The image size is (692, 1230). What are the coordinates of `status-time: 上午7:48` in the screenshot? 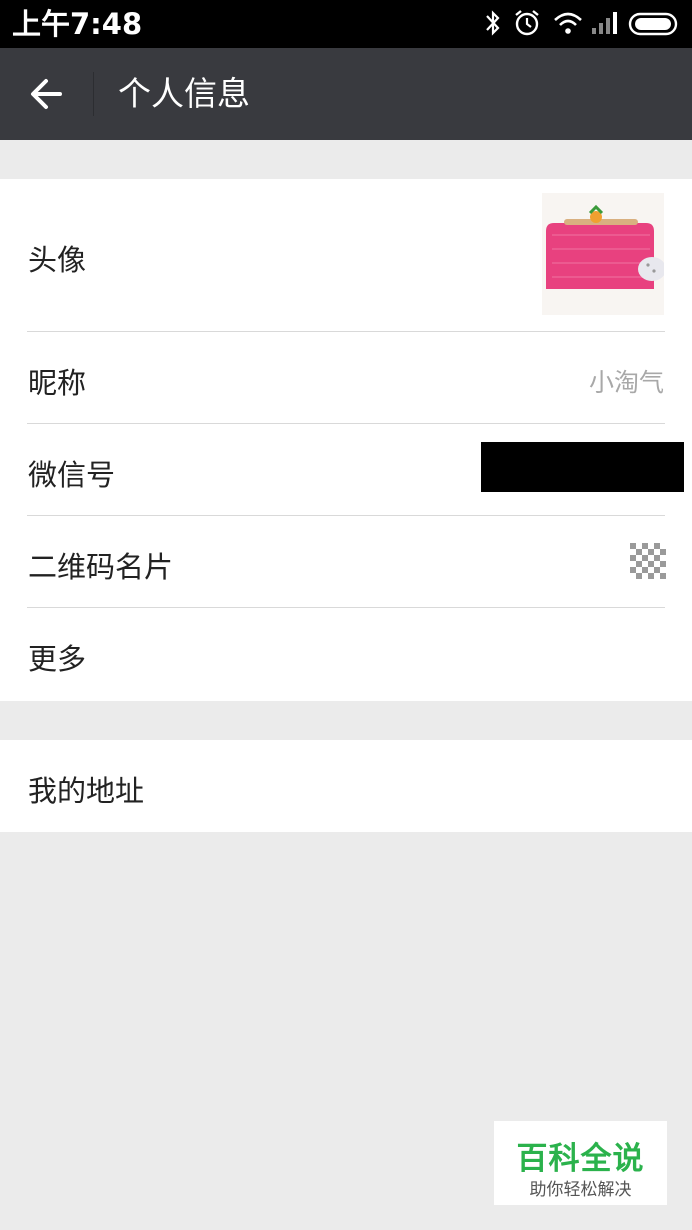 It's located at (77, 24).